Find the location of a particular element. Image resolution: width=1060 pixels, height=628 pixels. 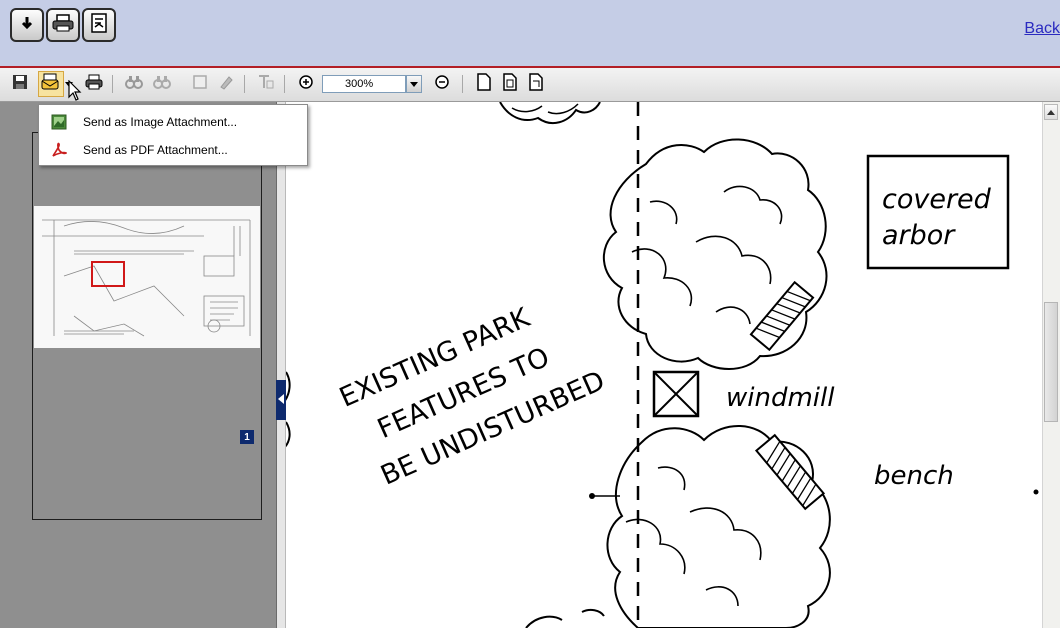

rotate-page-icon is located at coordinates (536, 84).